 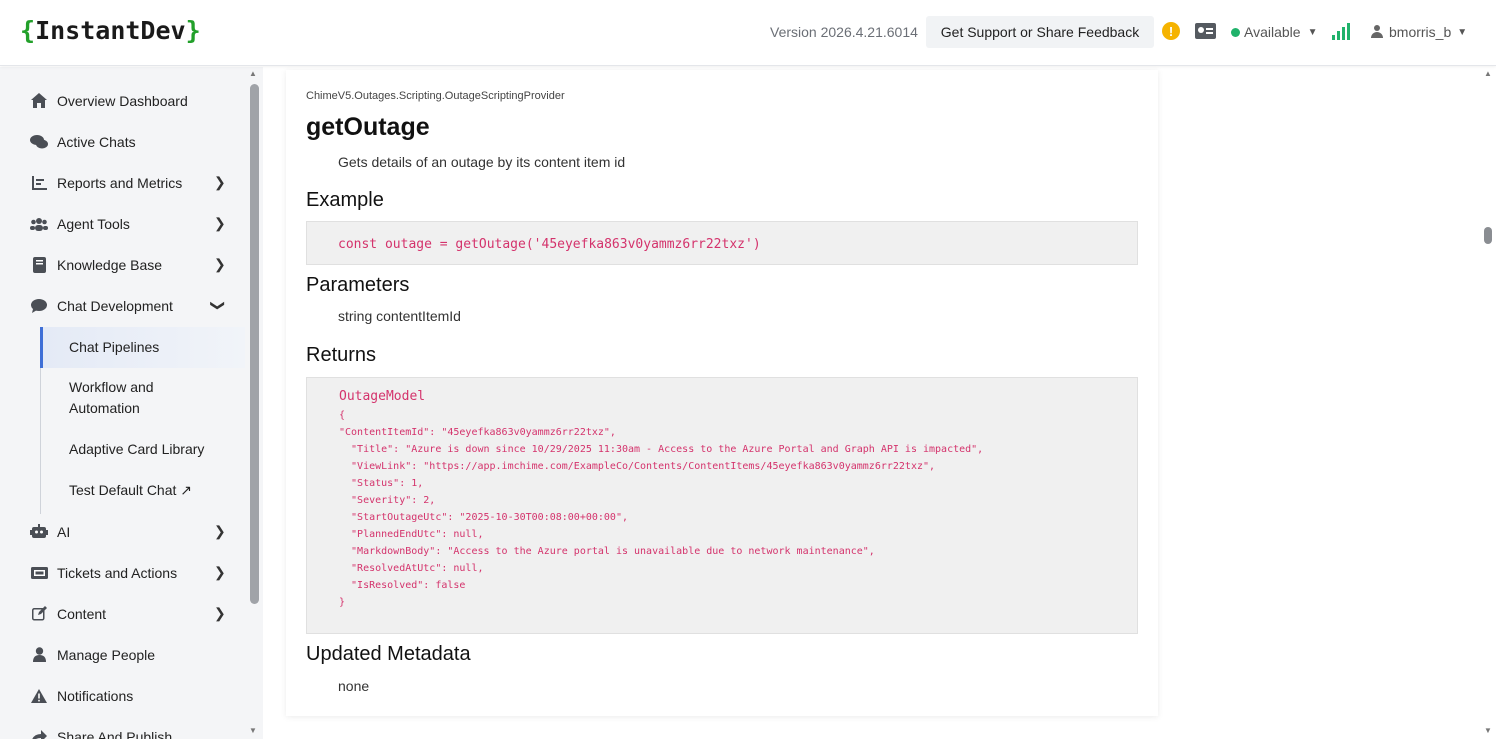 I want to click on sidebar-item-agent-tools: Agent Tools ❯, so click(x=123, y=223).